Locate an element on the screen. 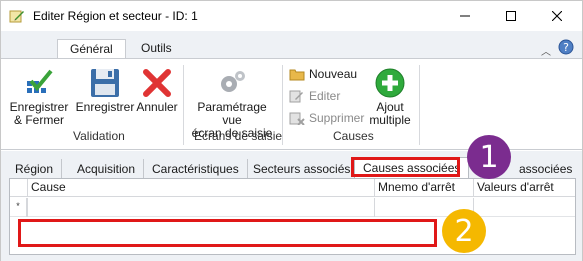 The image size is (583, 261). edit-cause-button: Editer is located at coordinates (314, 96).